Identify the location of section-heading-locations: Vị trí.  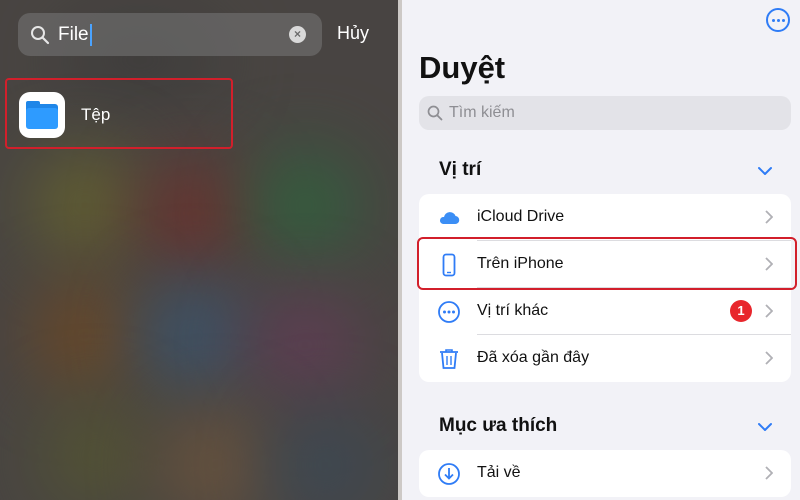
(460, 170).